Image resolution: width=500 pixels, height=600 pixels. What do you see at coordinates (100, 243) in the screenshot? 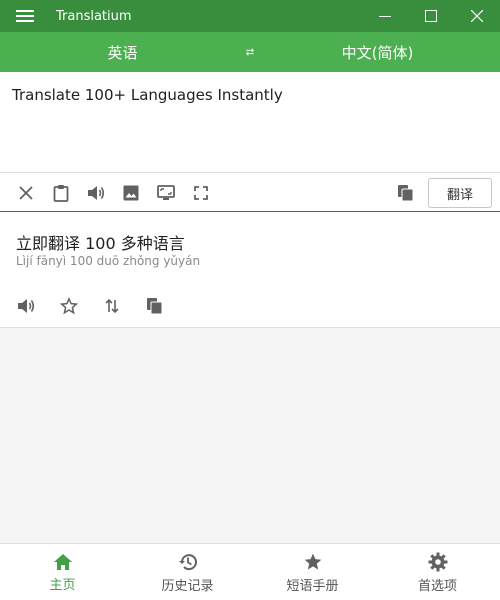
I see `translated-text: 立即翻译 100 多种语言` at bounding box center [100, 243].